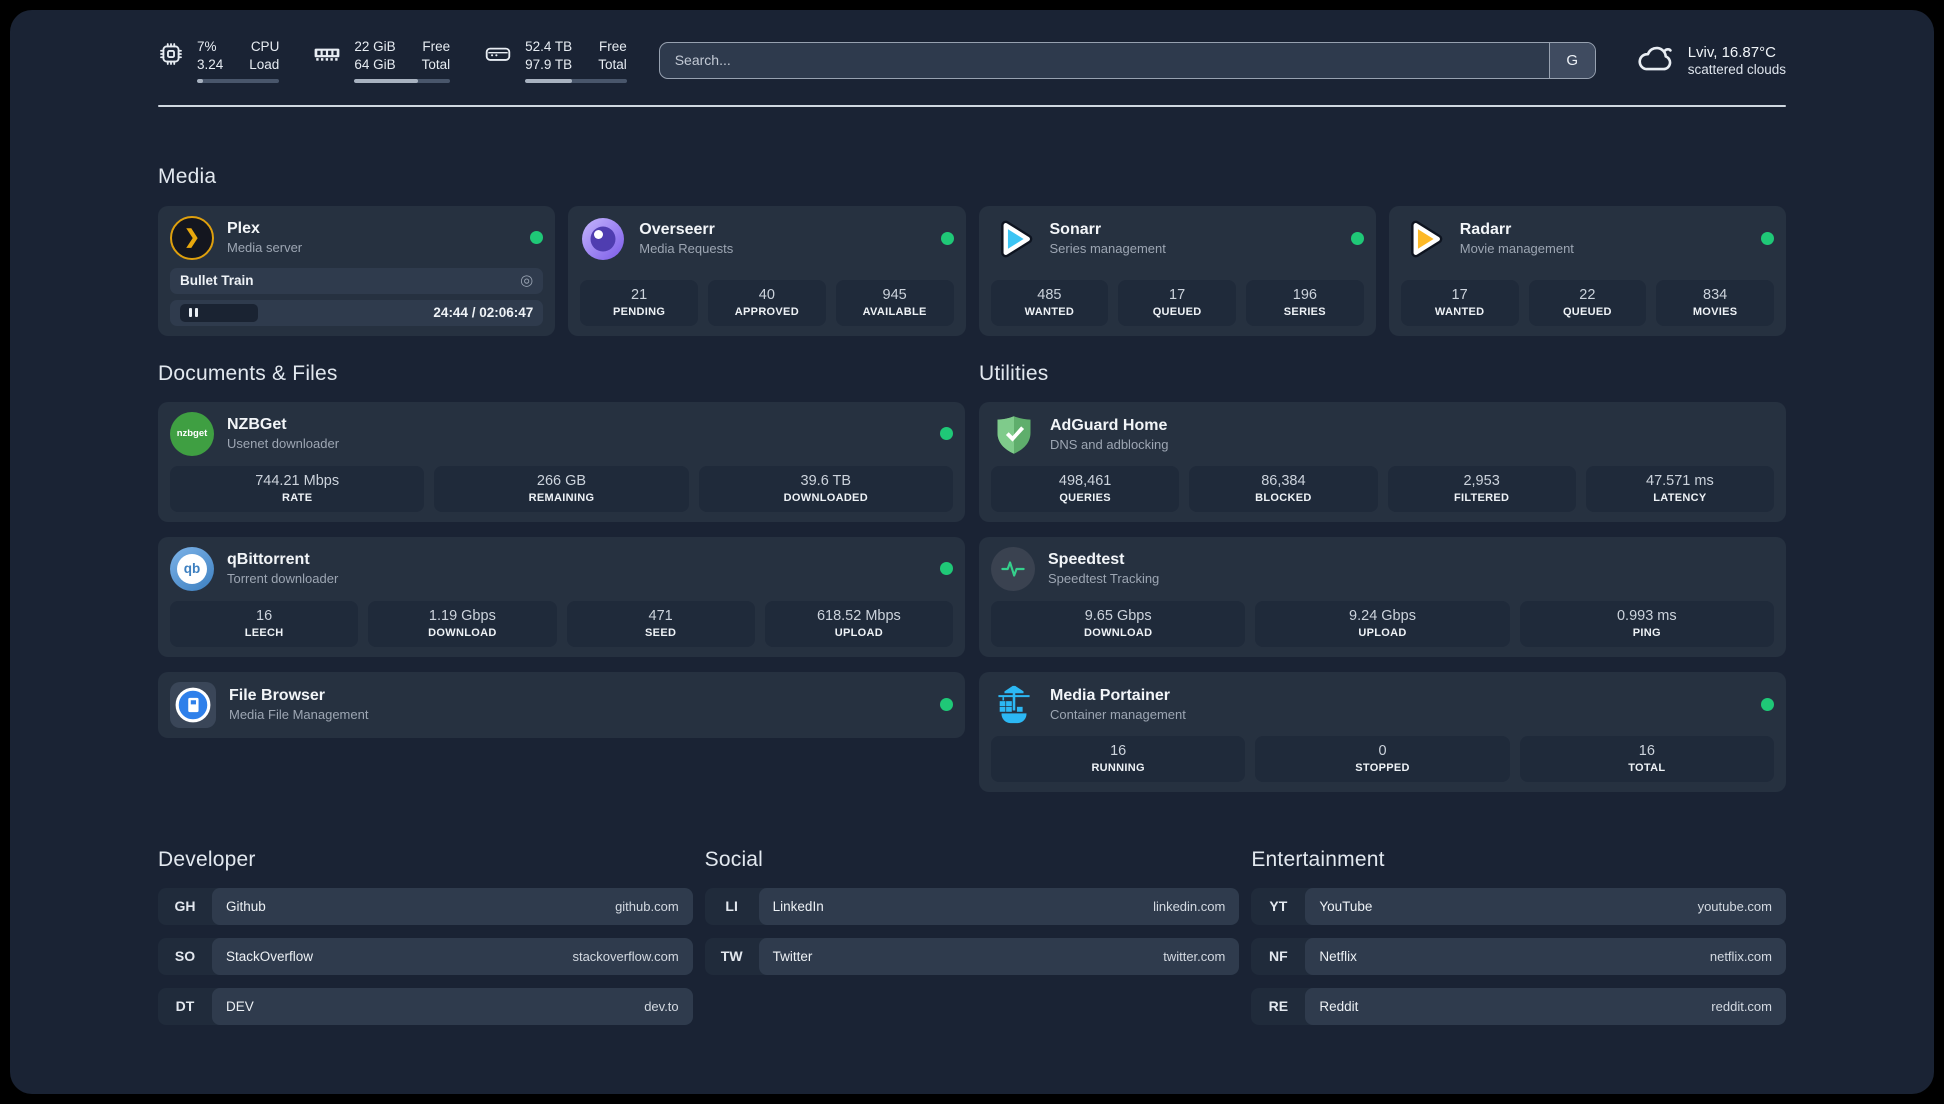  Describe the element at coordinates (639, 302) in the screenshot. I see `stat-pending: 21 PENDING` at that location.